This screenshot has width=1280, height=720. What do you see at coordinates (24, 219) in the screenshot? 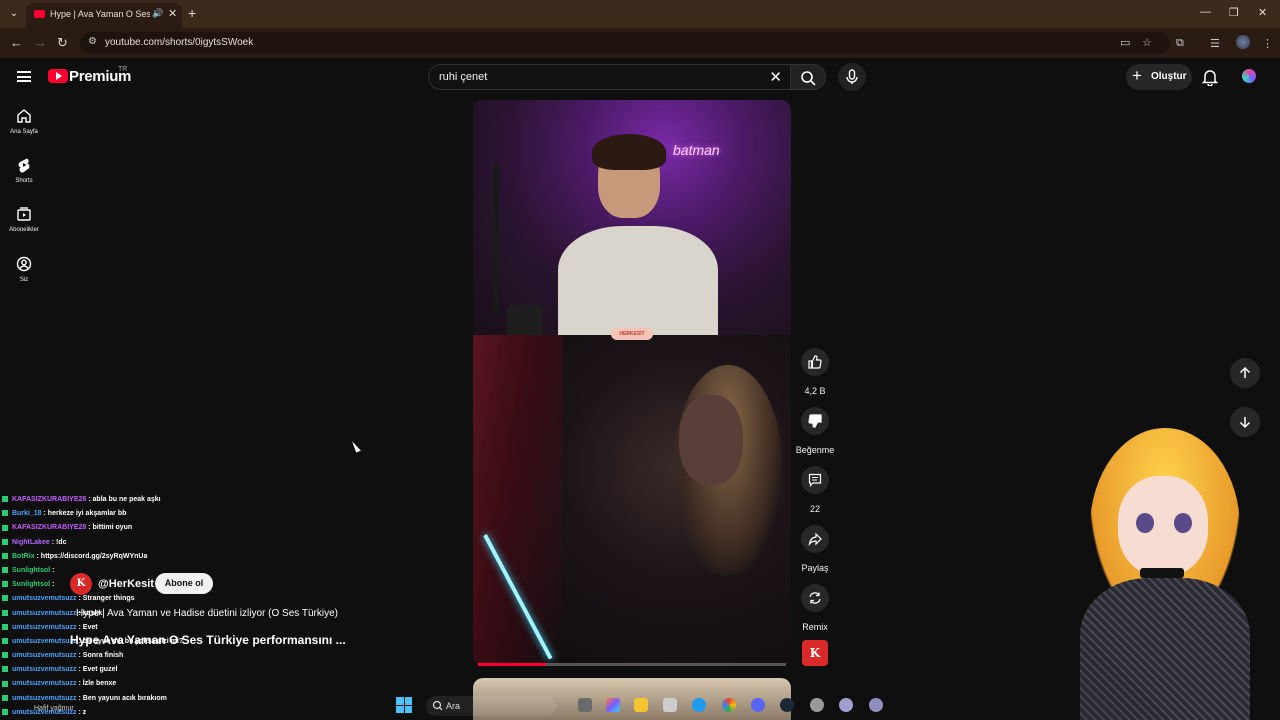
I see `guide-item-subscriptions: Abonelikler` at bounding box center [24, 219].